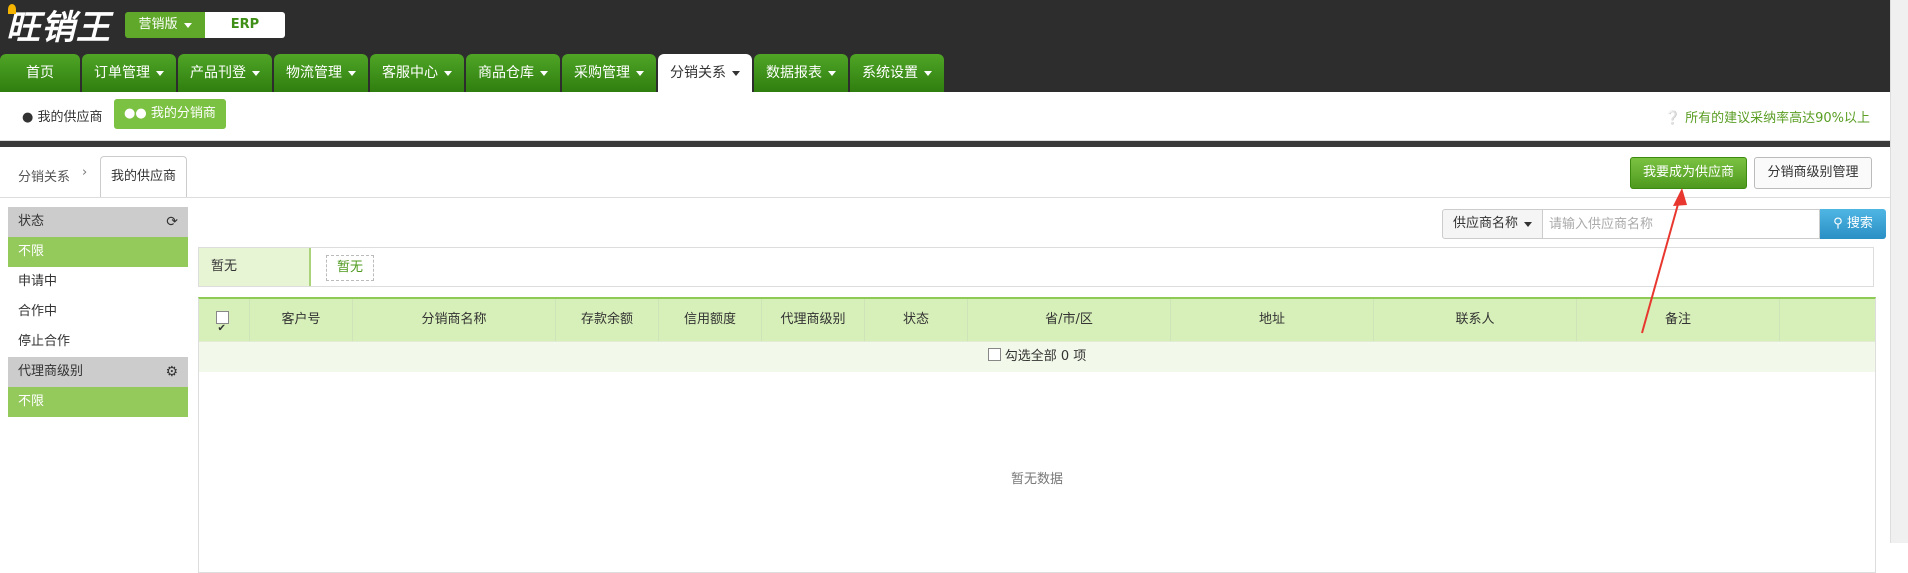 The height and width of the screenshot is (573, 1908). What do you see at coordinates (1045, 356) in the screenshot?
I see `select-all-label: 勾选全部 0 项` at bounding box center [1045, 356].